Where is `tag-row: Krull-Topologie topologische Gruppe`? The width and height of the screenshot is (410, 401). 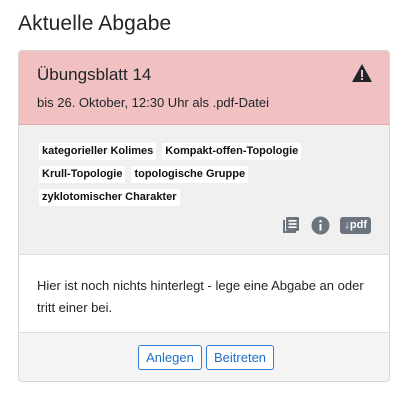
tag-row: Krull-Topologie topologische Gruppe is located at coordinates (189, 175).